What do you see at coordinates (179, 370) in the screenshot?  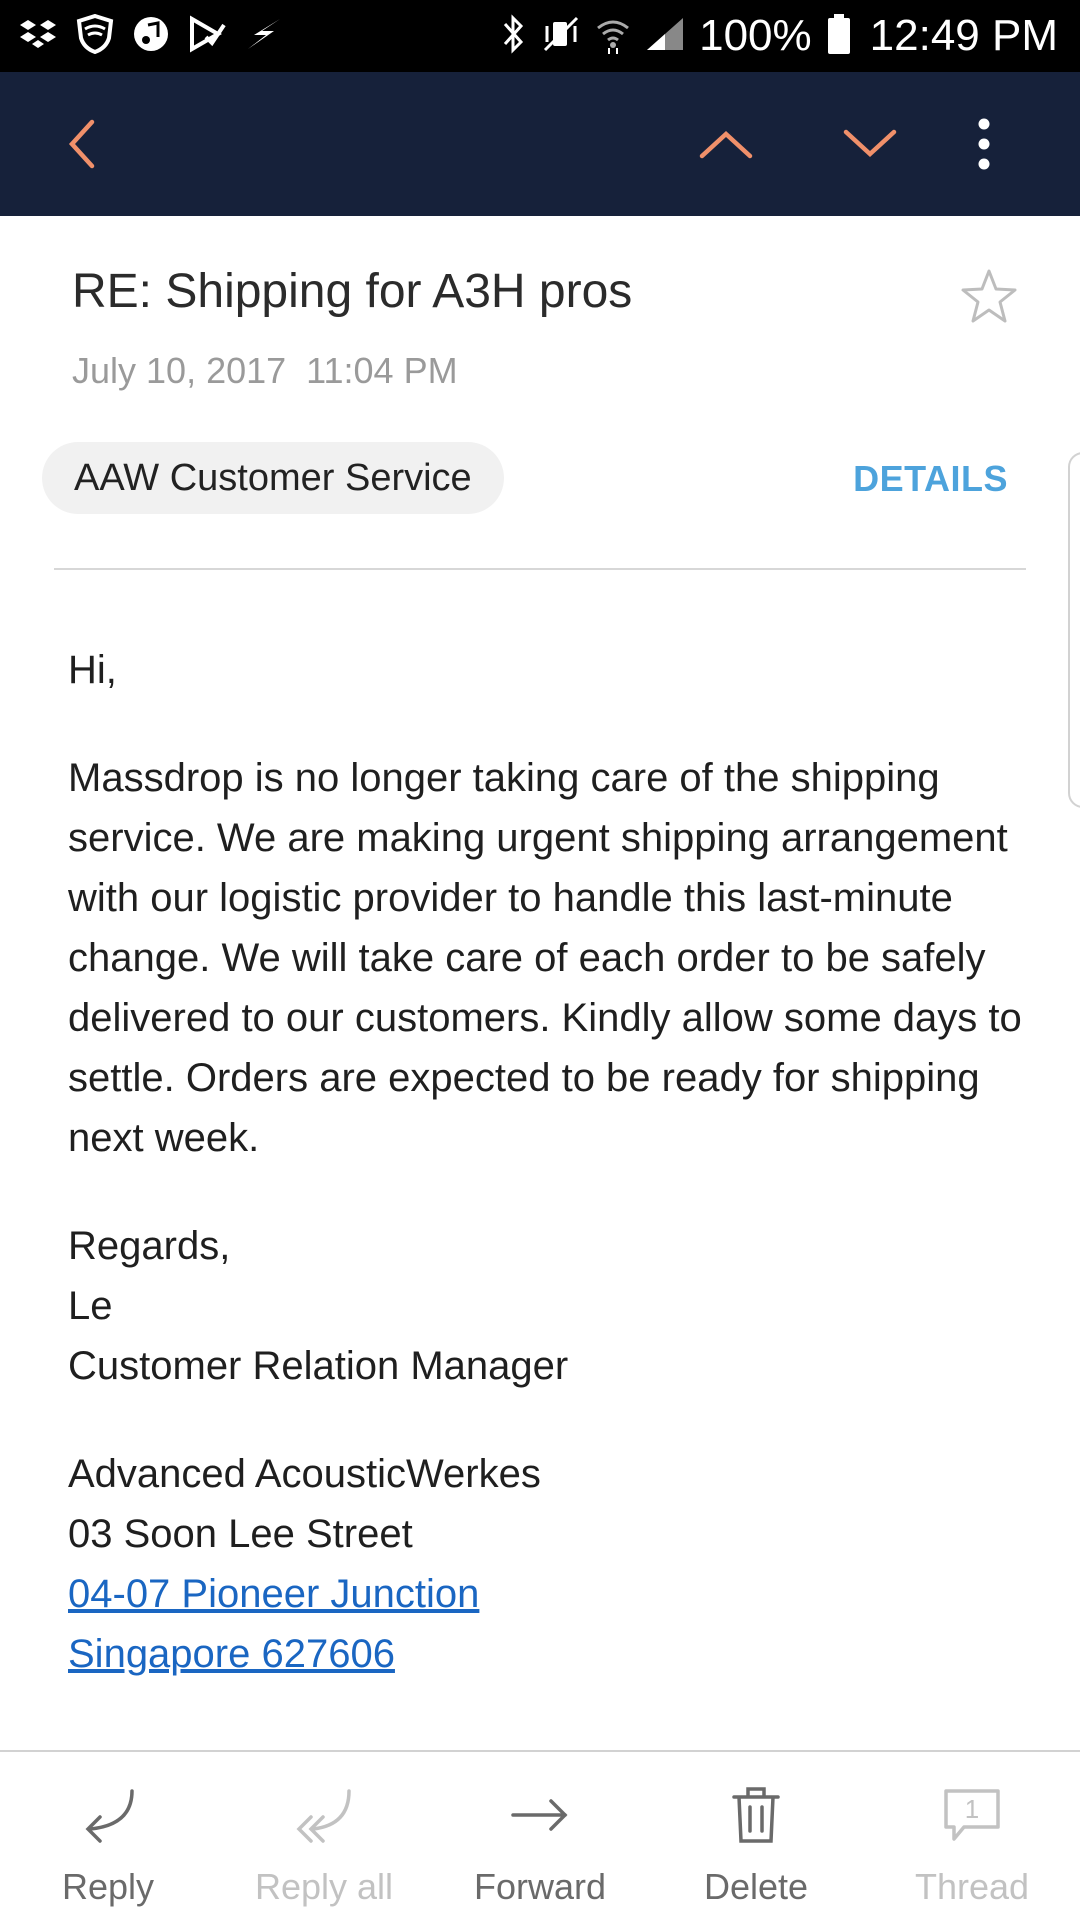 I see `email-date-day: July 10, 2017` at bounding box center [179, 370].